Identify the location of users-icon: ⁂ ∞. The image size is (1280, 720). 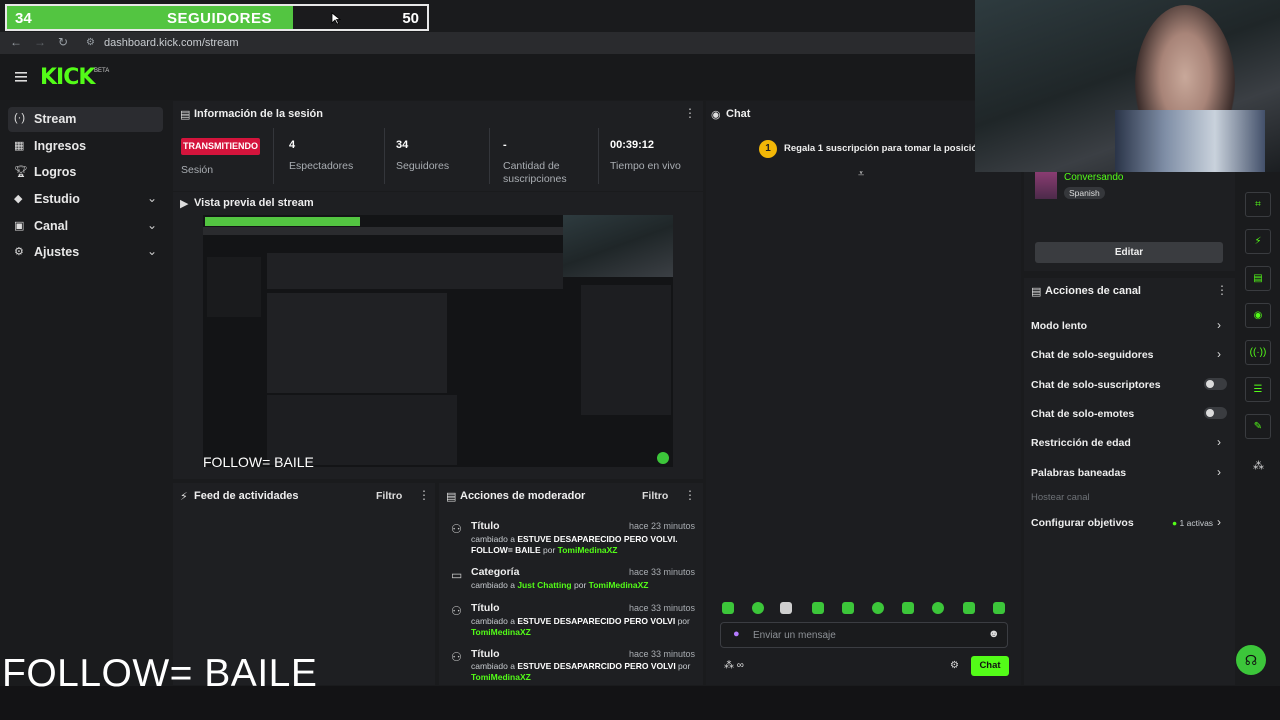
(734, 665).